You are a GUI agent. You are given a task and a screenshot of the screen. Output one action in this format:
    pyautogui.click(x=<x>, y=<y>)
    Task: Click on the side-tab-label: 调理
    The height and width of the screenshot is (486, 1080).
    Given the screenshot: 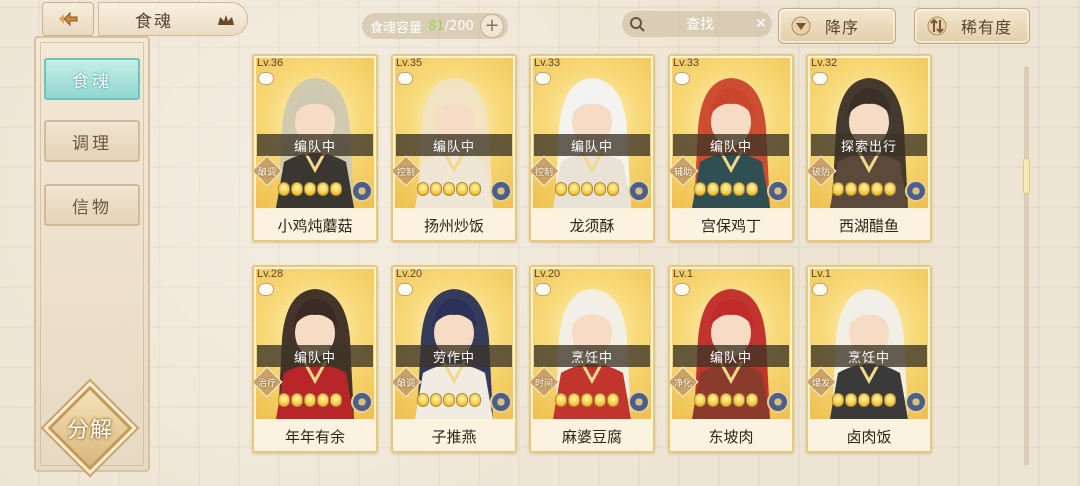 What is the action you would take?
    pyautogui.click(x=92, y=143)
    